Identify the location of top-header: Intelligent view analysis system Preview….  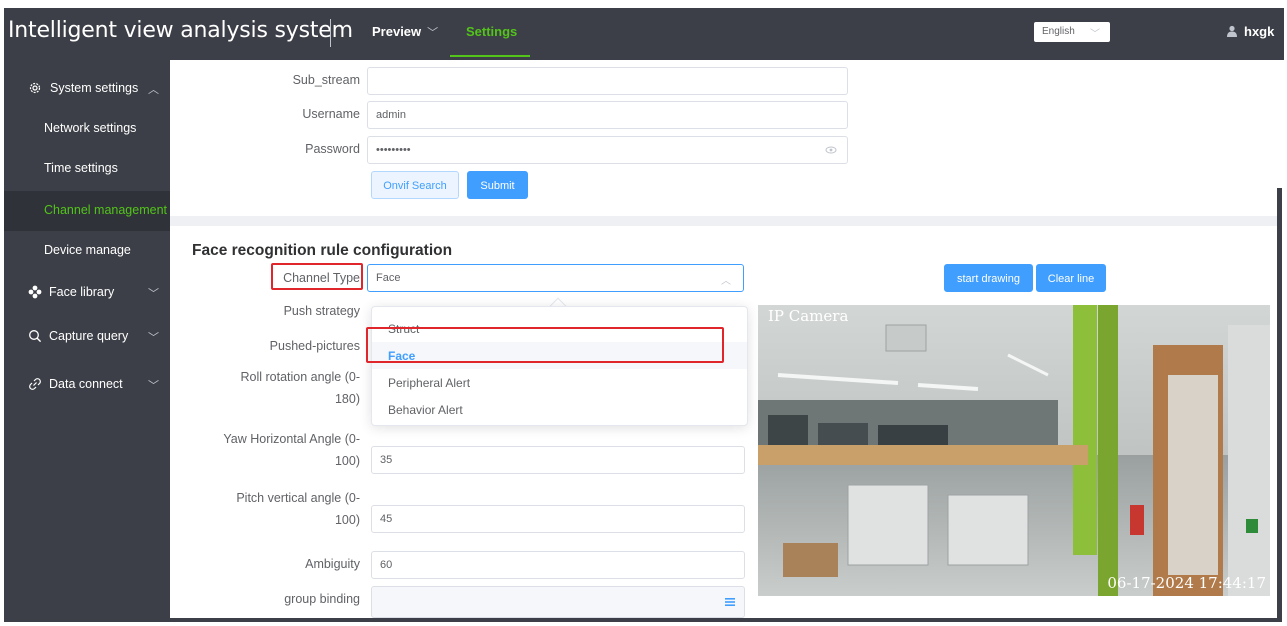
(644, 34).